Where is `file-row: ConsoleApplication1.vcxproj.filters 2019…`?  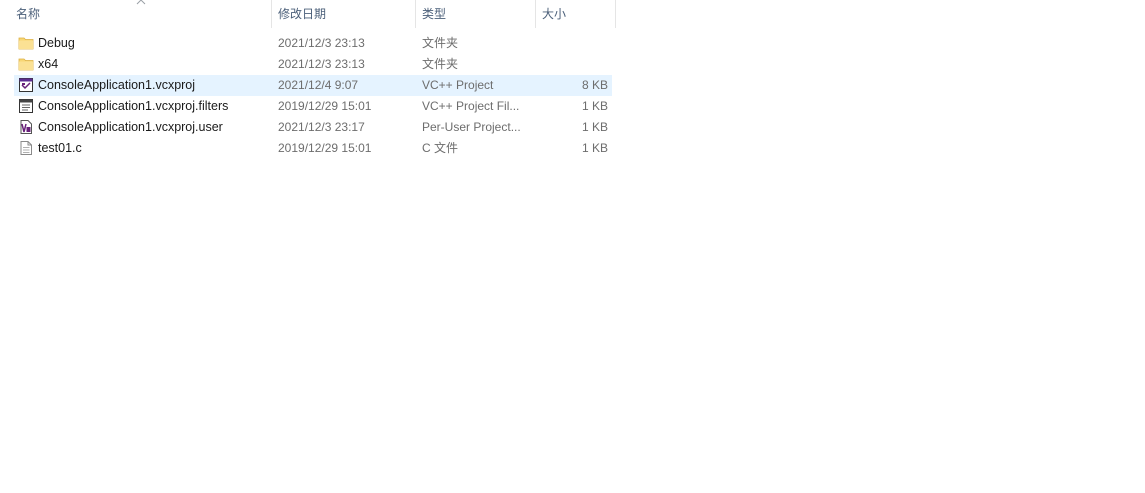 file-row: ConsoleApplication1.vcxproj.filters 2019… is located at coordinates (313, 106).